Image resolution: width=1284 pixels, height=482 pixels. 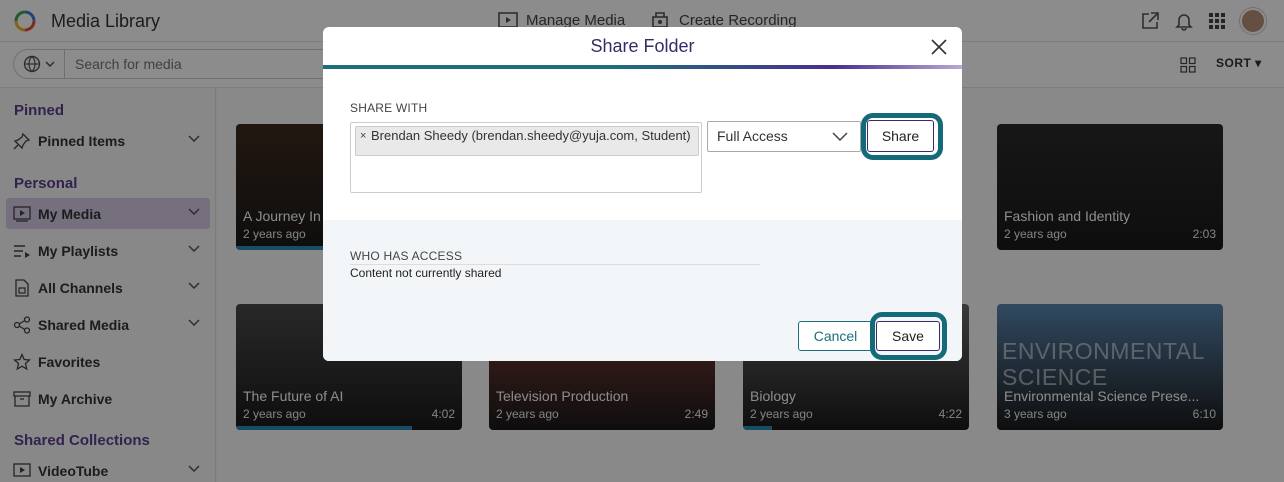 What do you see at coordinates (900, 136) in the screenshot?
I see `share-button: Share` at bounding box center [900, 136].